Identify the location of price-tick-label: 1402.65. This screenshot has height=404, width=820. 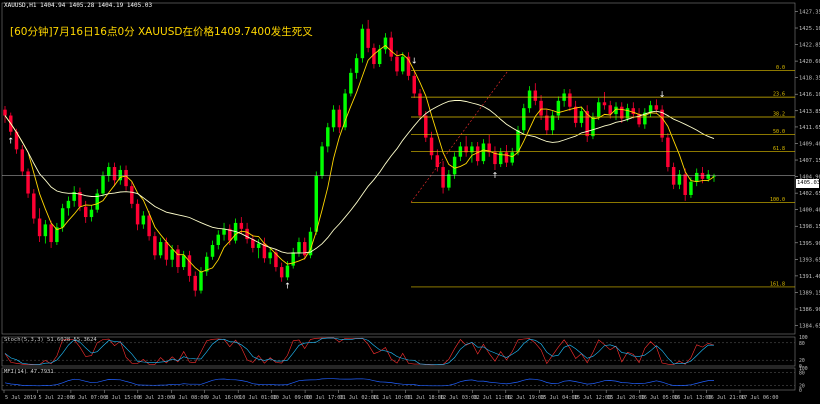
(809, 194).